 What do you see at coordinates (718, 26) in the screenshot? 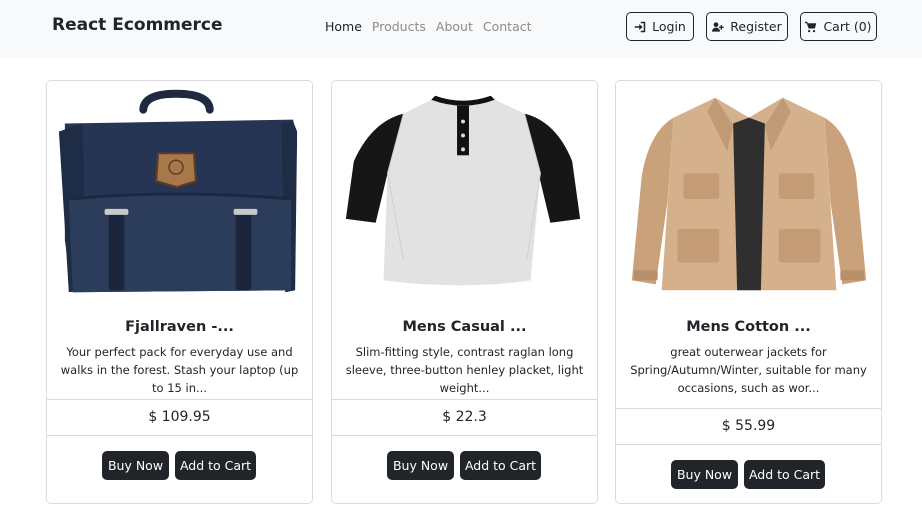
I see `user-plus-icon` at bounding box center [718, 26].